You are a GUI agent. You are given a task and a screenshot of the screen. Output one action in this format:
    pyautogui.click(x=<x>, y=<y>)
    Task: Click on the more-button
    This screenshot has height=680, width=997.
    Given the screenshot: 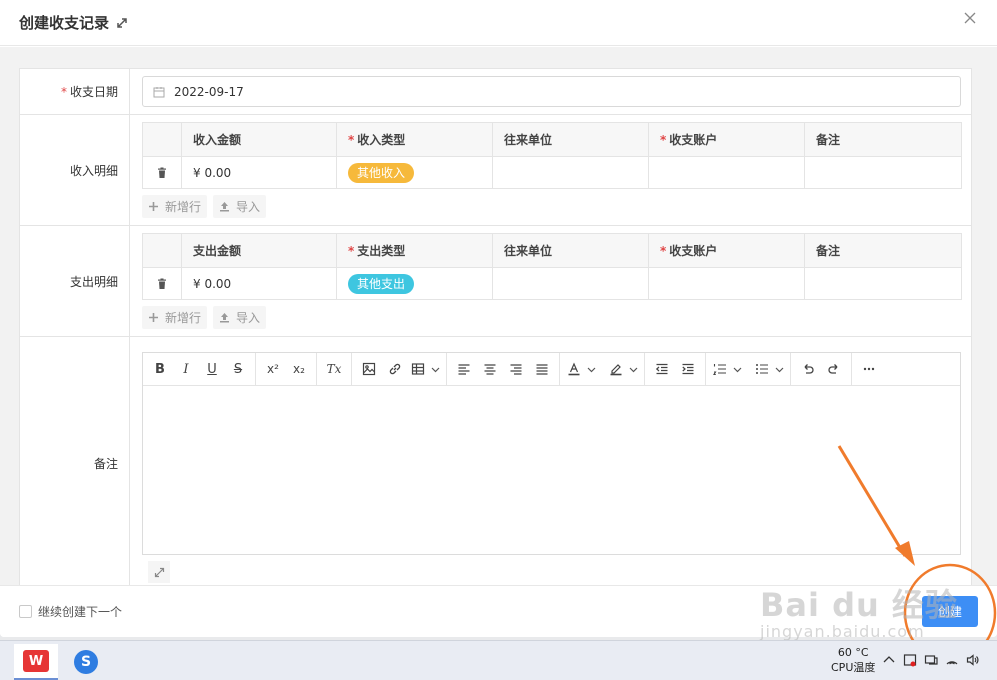 What is the action you would take?
    pyautogui.click(x=869, y=369)
    